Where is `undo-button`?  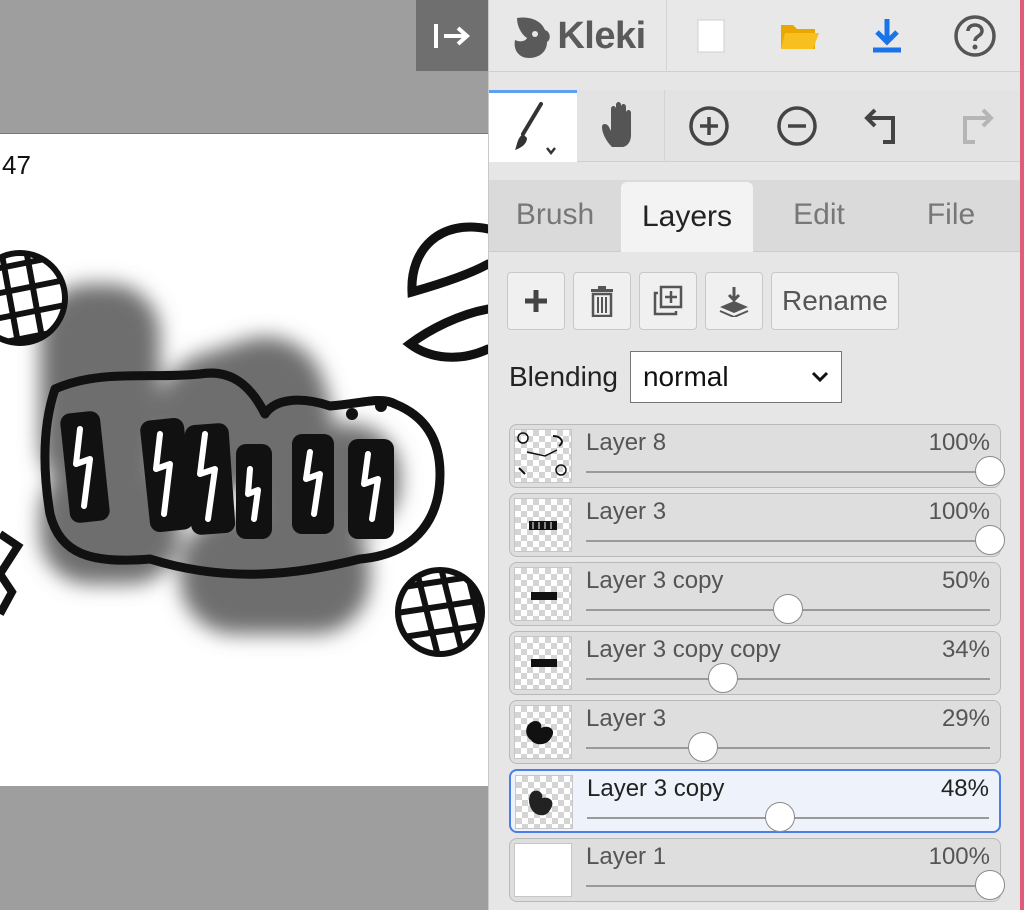
undo-button is located at coordinates (885, 126).